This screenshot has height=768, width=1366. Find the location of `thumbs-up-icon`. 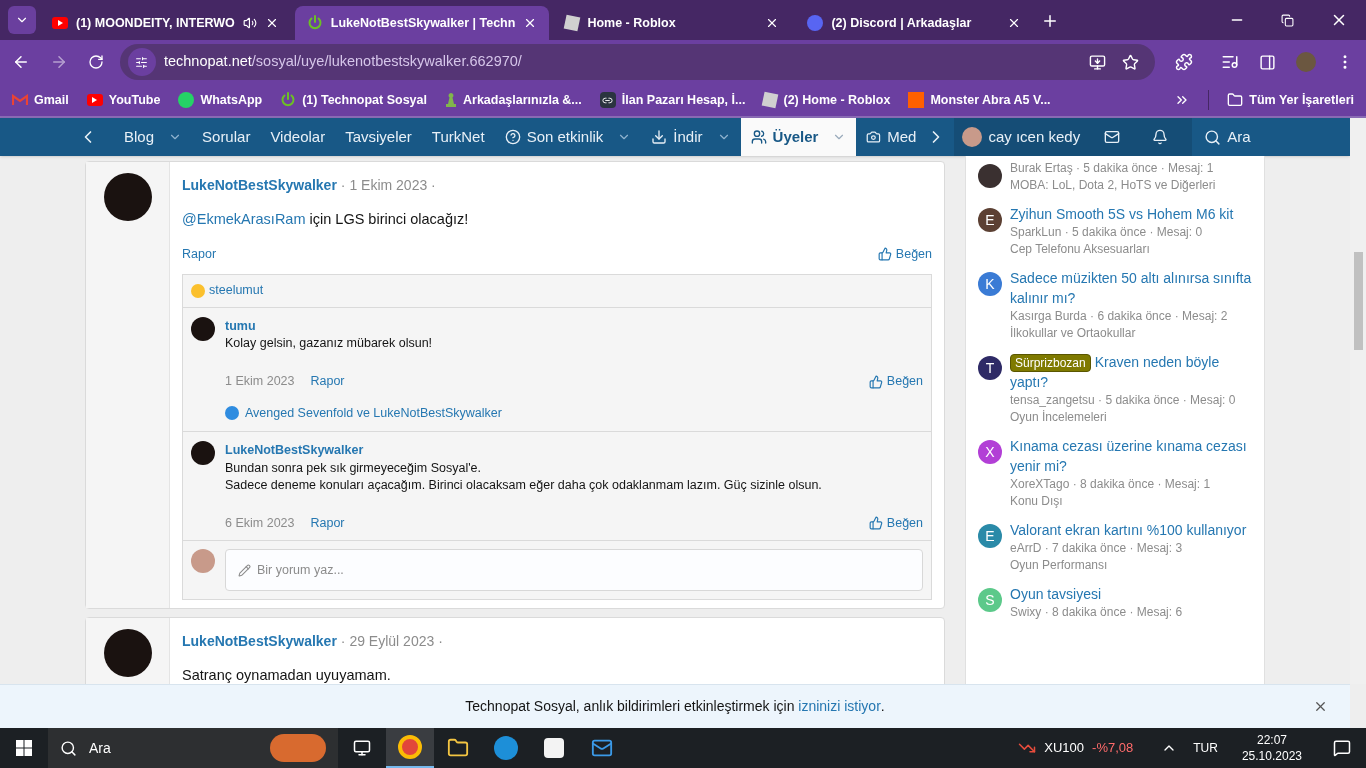

thumbs-up-icon is located at coordinates (875, 381).